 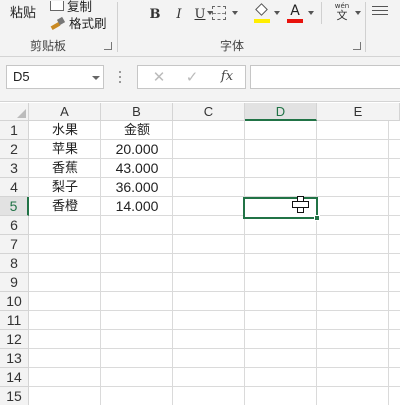 I want to click on column-header-e: E, so click(x=358, y=112).